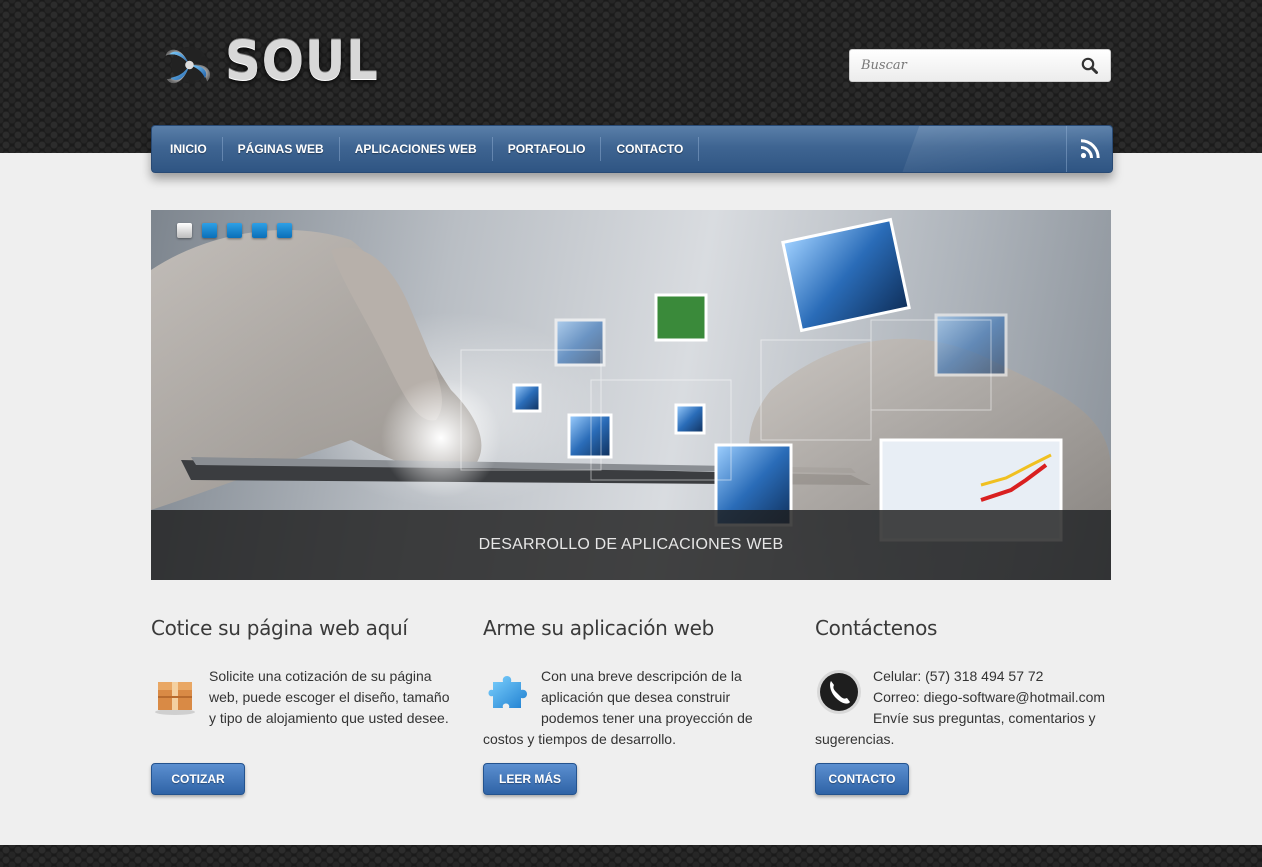 The image size is (1262, 867). What do you see at coordinates (530, 779) in the screenshot?
I see `leer-mas-button: LEER MÁS` at bounding box center [530, 779].